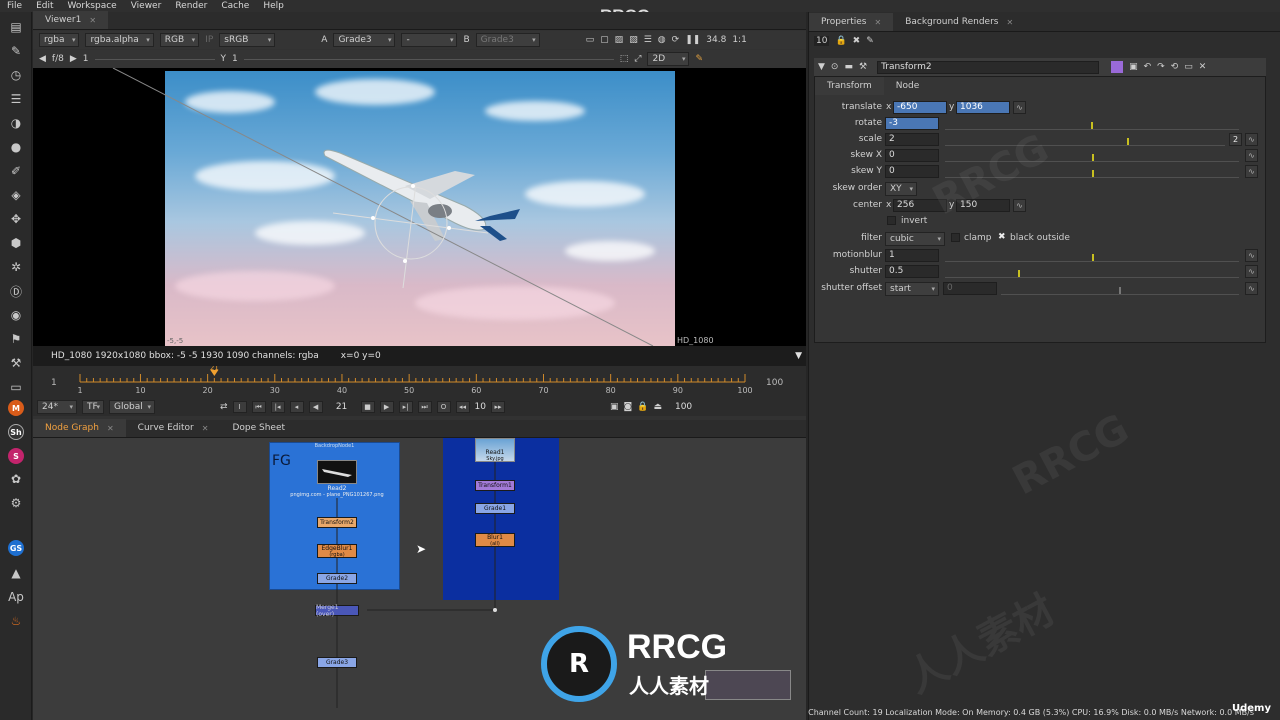 Image resolution: width=1280 pixels, height=720 pixels. I want to click on clip-warning-icon: ▨, so click(619, 40).